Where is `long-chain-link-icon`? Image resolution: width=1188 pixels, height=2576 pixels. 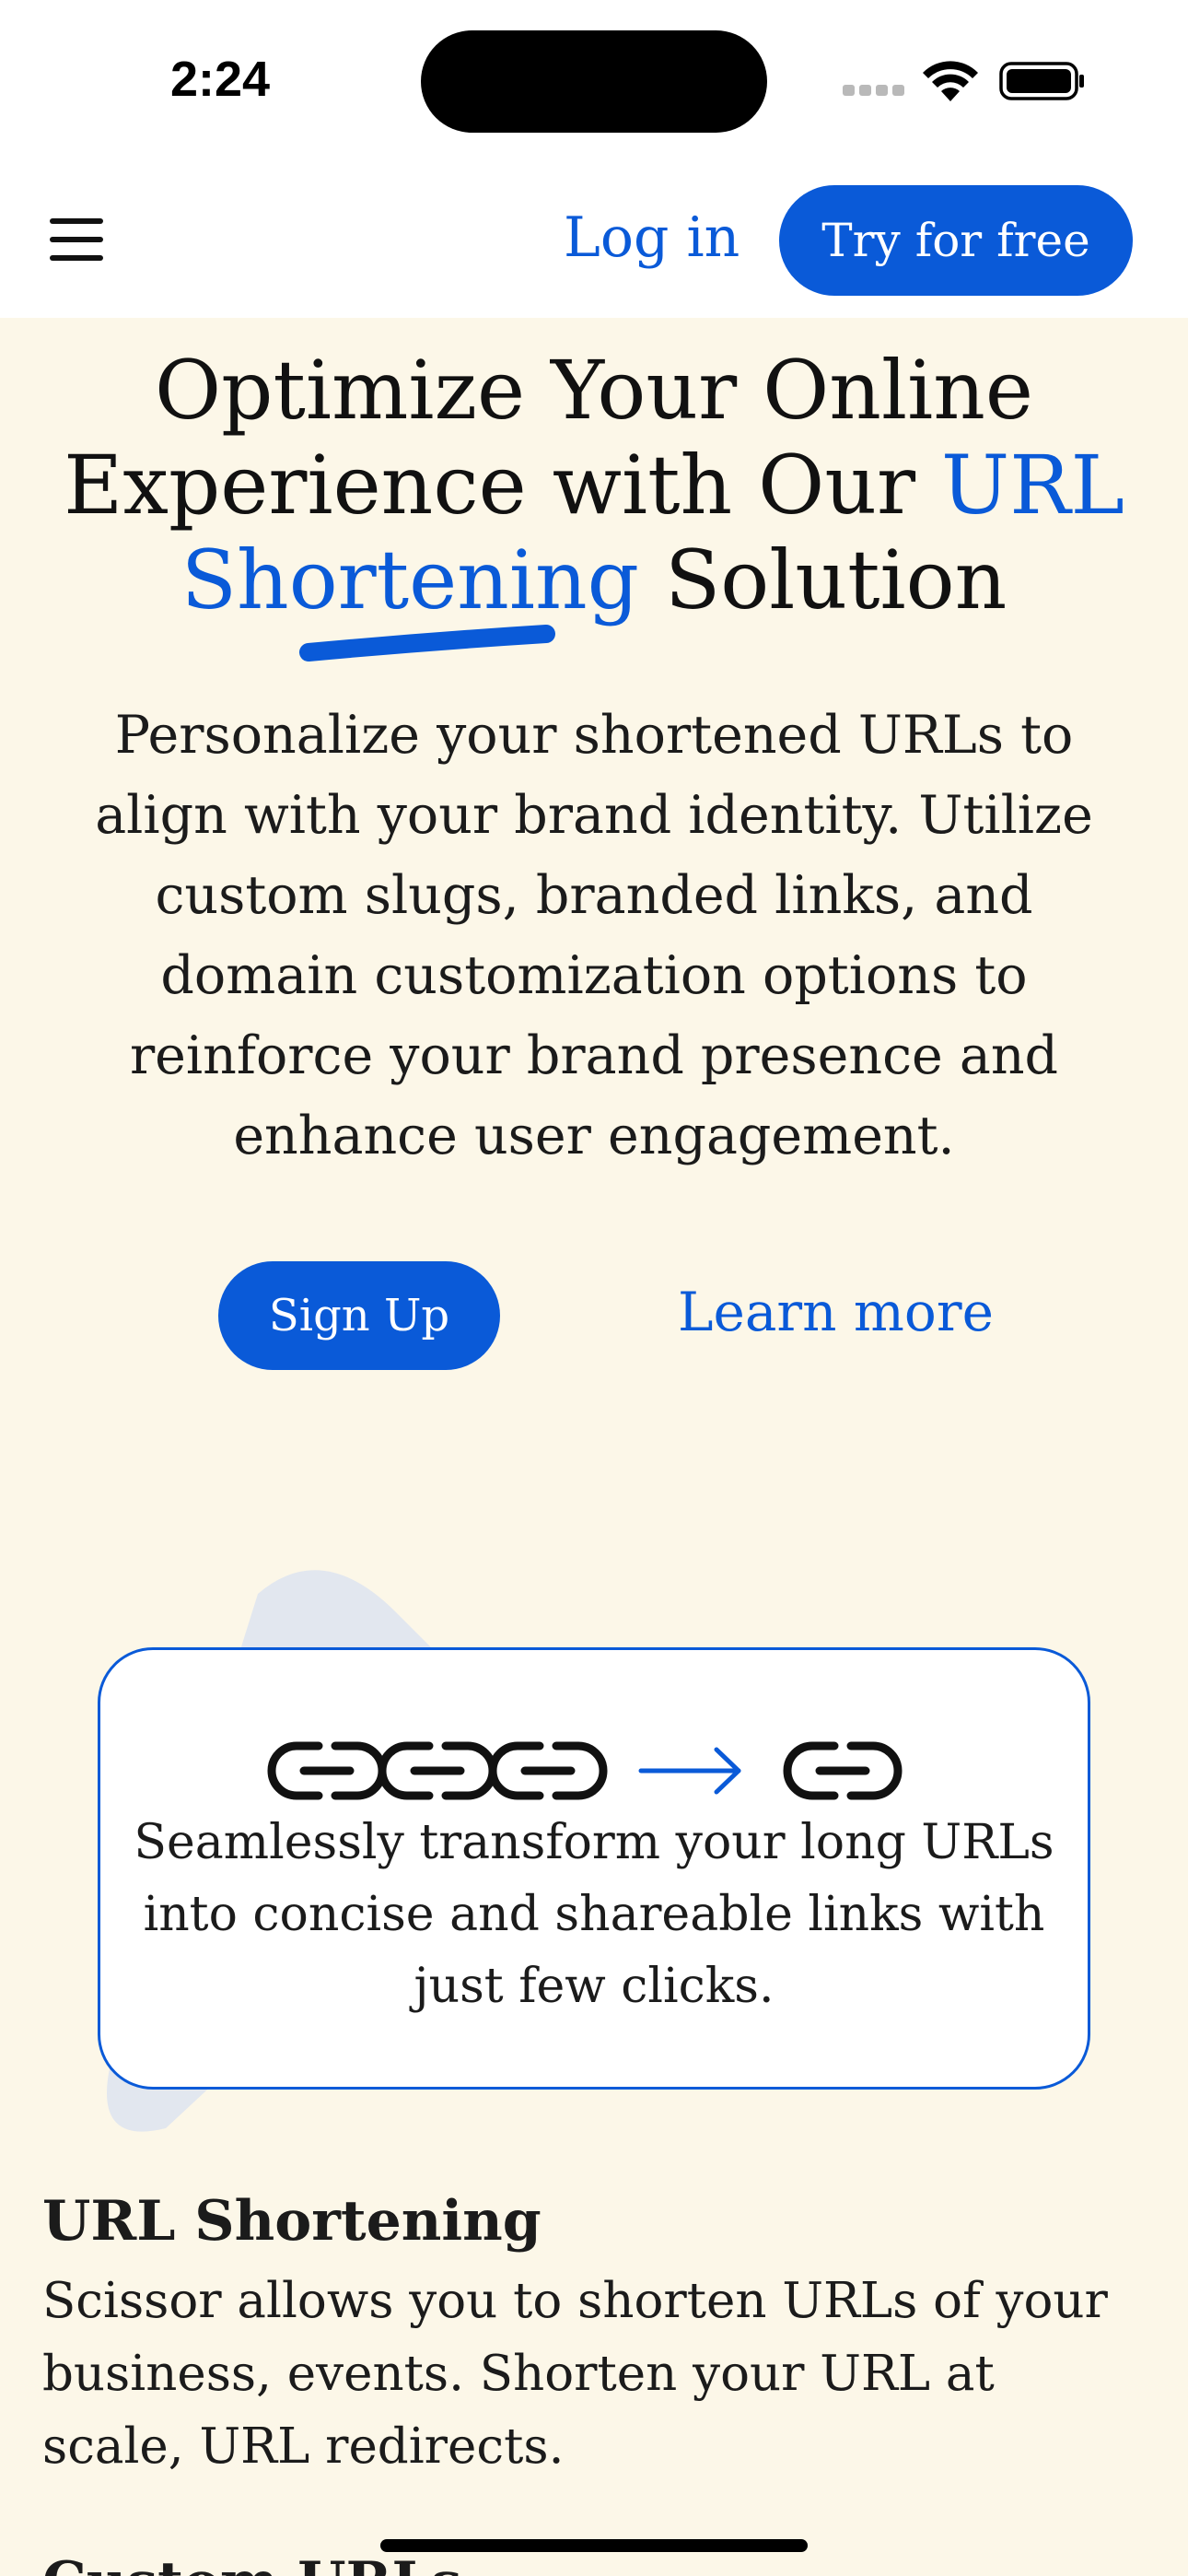
long-chain-link-icon is located at coordinates (437, 1770).